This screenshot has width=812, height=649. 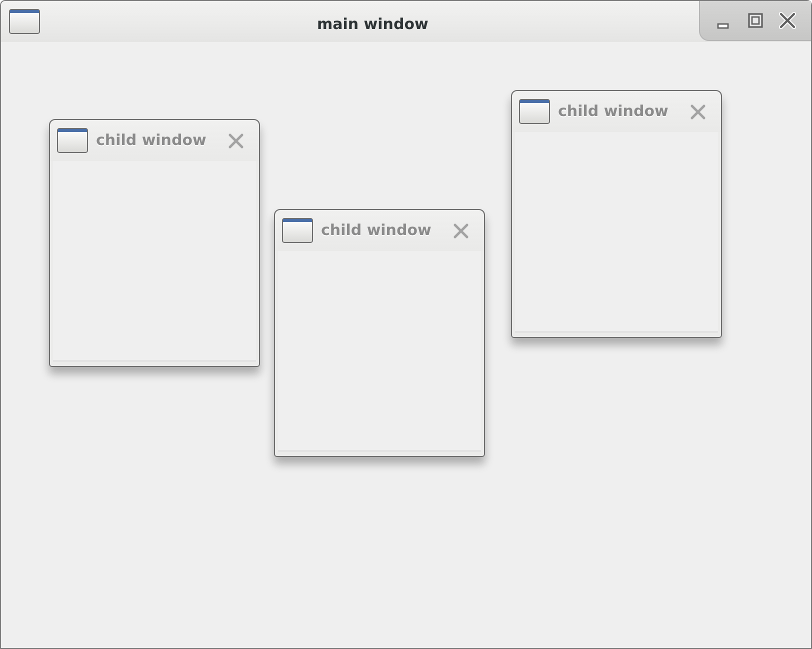 I want to click on maximize-icon, so click(x=755, y=20).